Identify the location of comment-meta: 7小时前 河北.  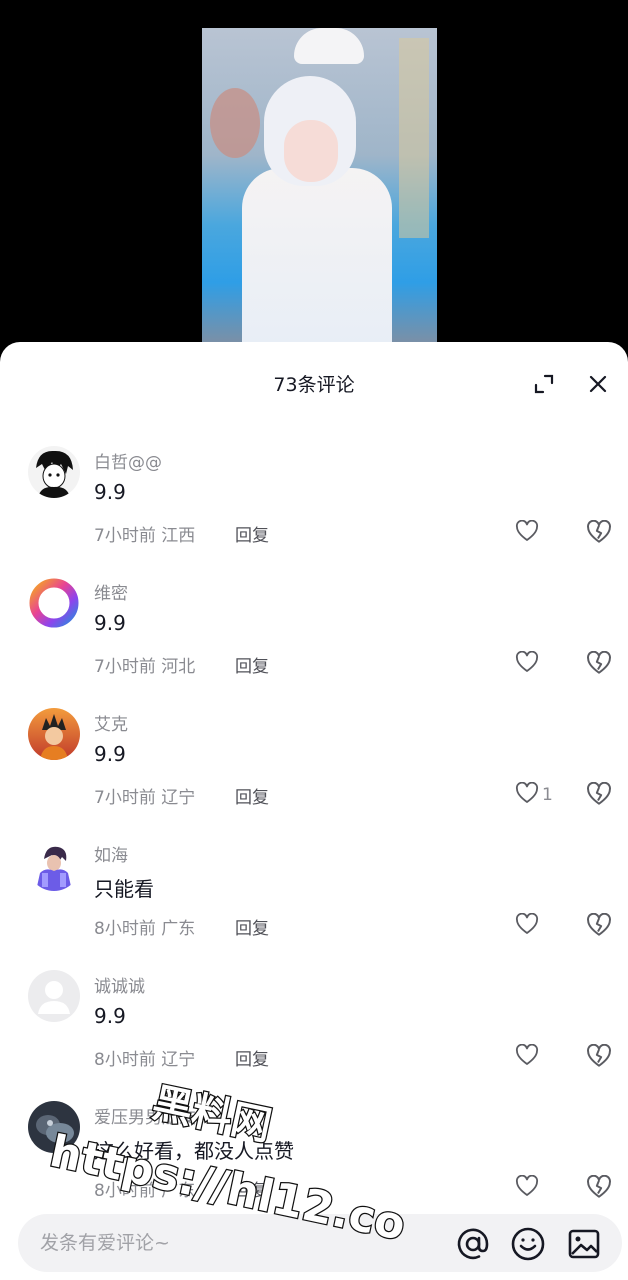
(144, 664).